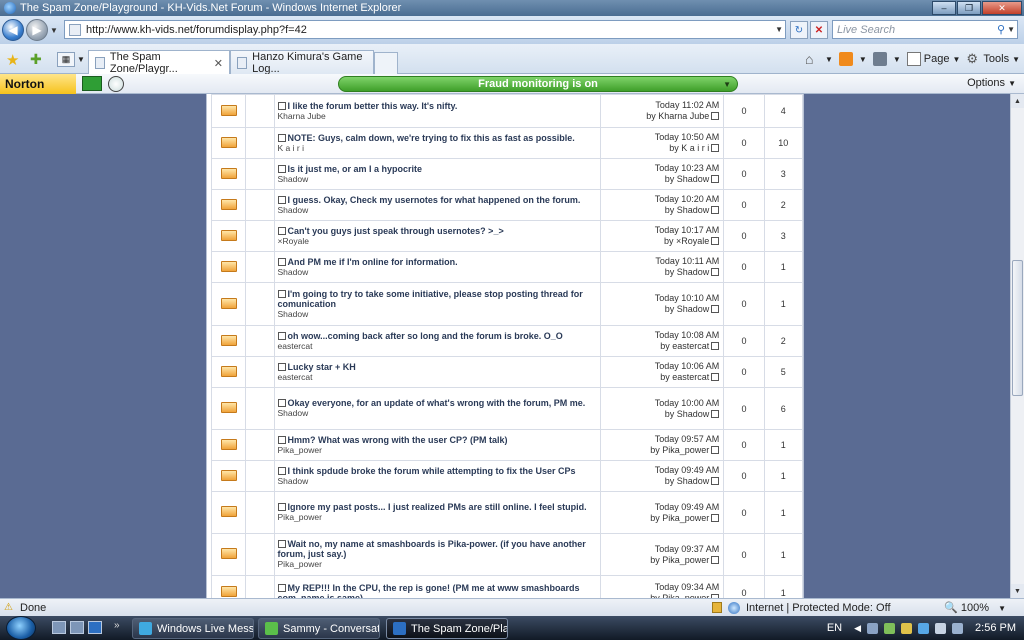  Describe the element at coordinates (12, 60) in the screenshot. I see `favorites-star-icon: ★` at that location.